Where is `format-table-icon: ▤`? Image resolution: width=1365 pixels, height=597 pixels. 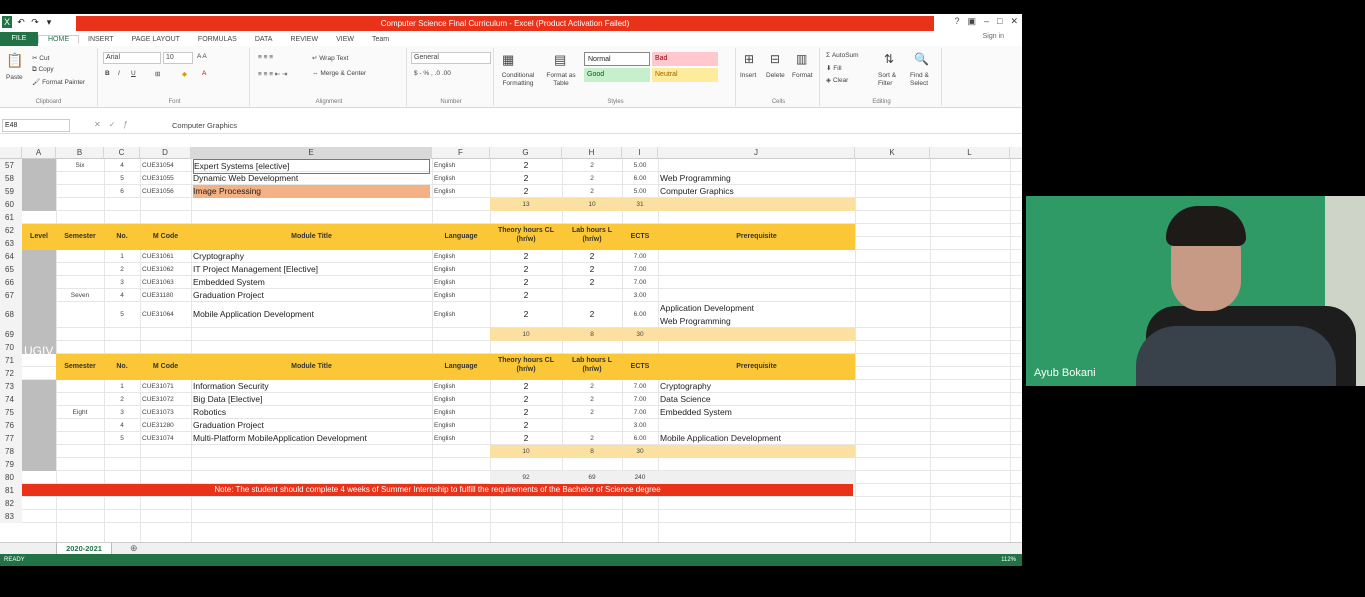 format-table-icon: ▤ is located at coordinates (560, 60).